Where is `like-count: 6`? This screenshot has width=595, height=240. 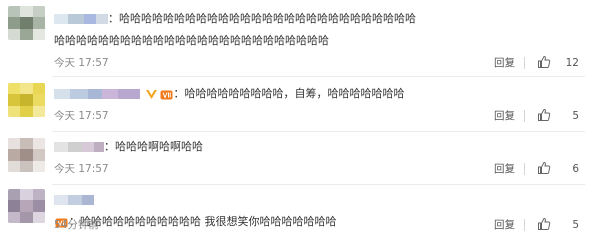 like-count: 6 is located at coordinates (575, 169).